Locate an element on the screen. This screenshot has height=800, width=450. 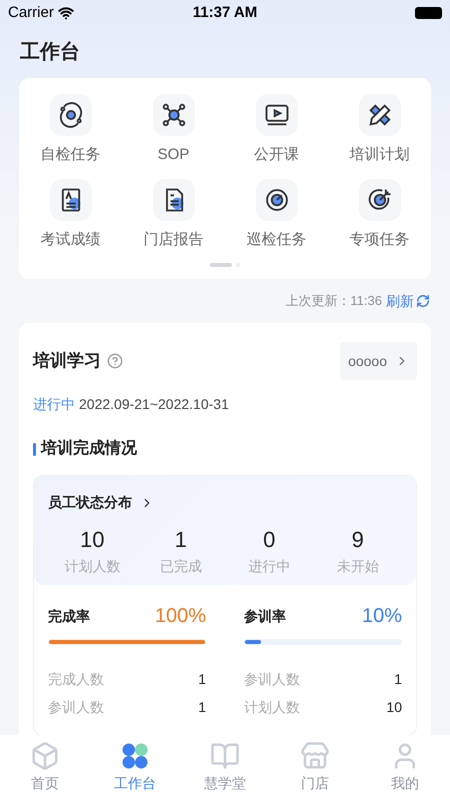
status-time: 11:37 AM is located at coordinates (225, 12).